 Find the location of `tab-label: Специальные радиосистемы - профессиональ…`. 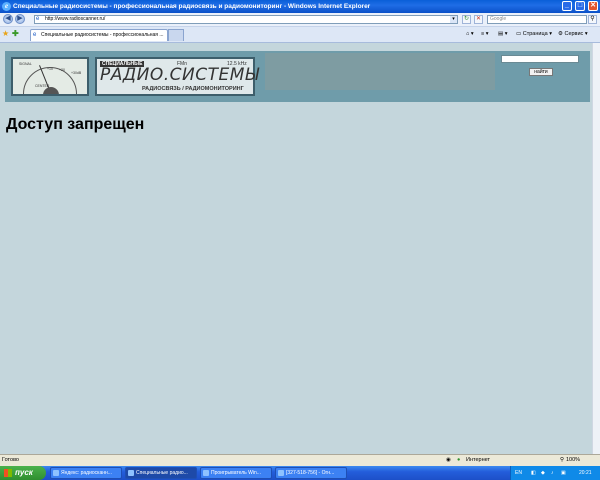

tab-label: Специальные радиосистемы - профессиональ… is located at coordinates (102, 35).